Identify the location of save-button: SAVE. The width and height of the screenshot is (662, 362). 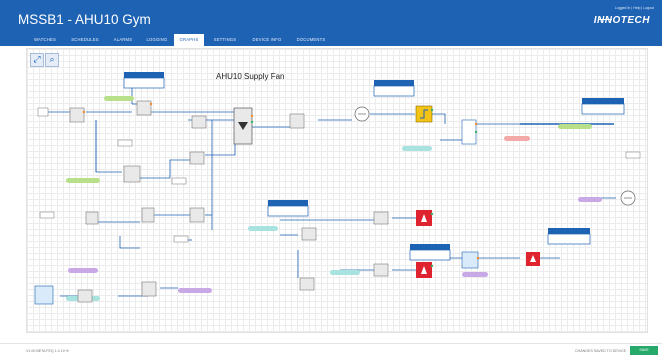
(644, 350).